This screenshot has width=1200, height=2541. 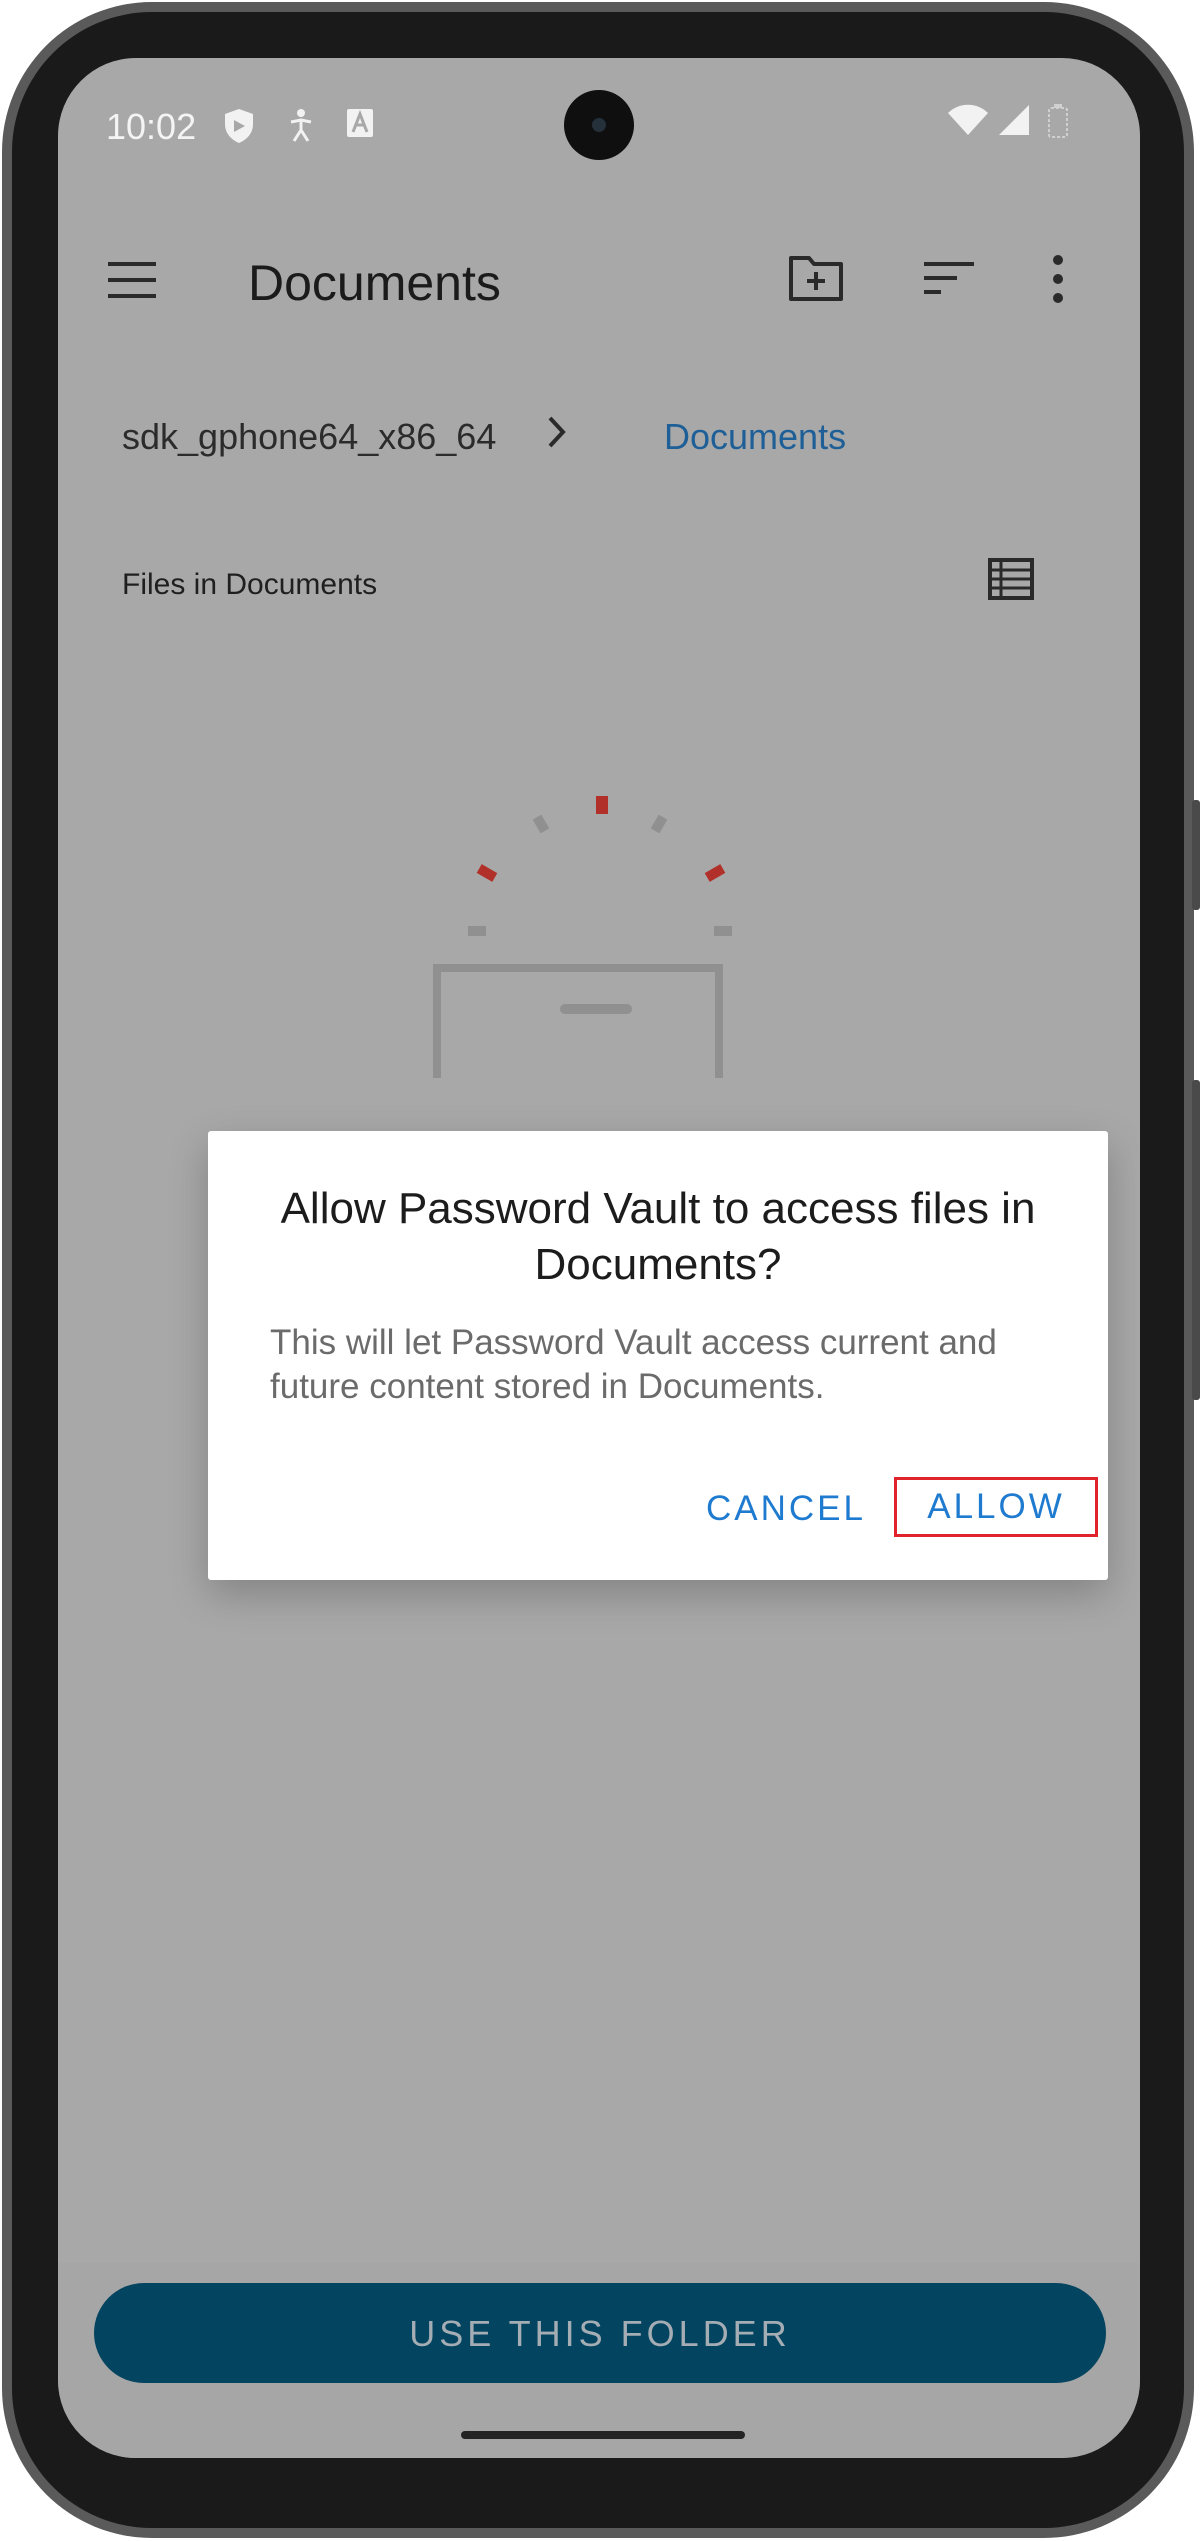 What do you see at coordinates (132, 280) in the screenshot?
I see `menu-icon` at bounding box center [132, 280].